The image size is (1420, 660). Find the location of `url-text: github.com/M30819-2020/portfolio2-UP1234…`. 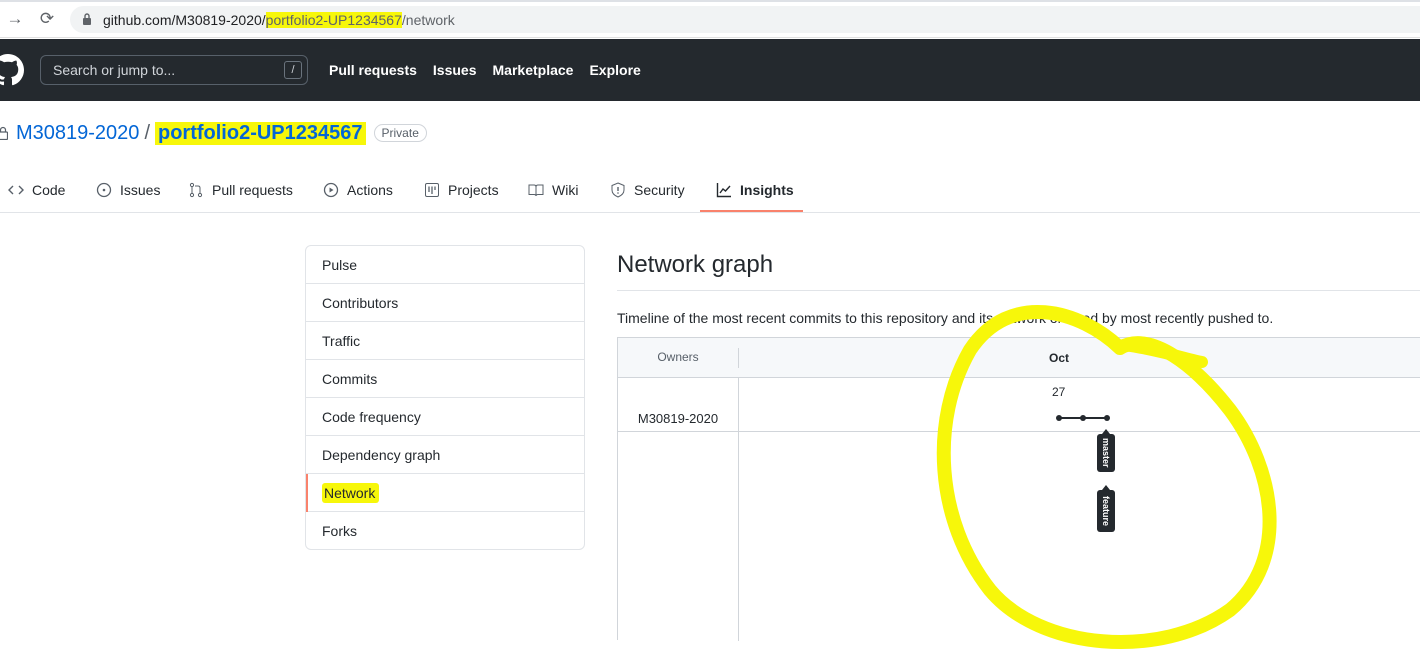

url-text: github.com/M30819-2020/portfolio2-UP1234… is located at coordinates (279, 20).